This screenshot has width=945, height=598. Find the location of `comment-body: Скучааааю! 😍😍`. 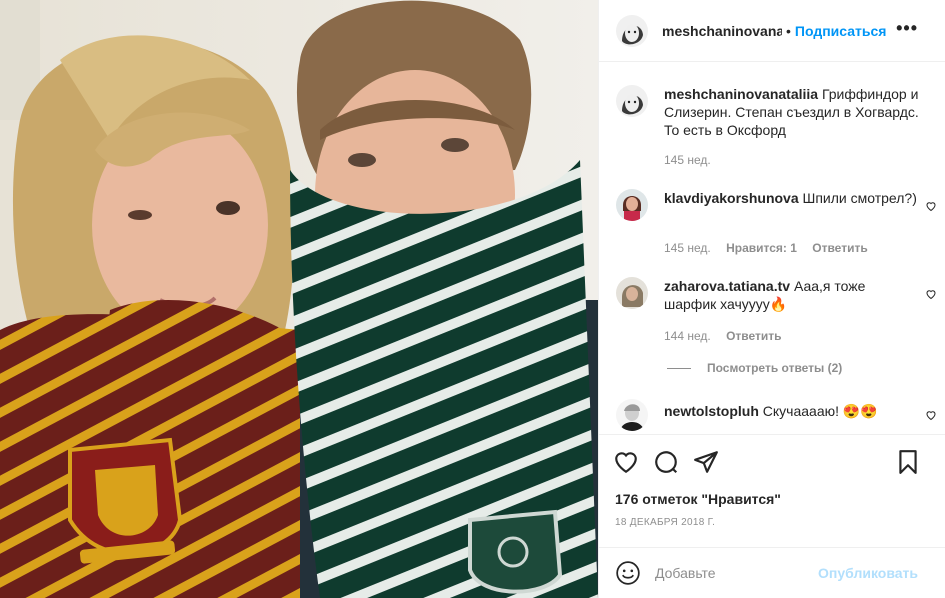

comment-body: Скучааааю! 😍😍 is located at coordinates (820, 411).